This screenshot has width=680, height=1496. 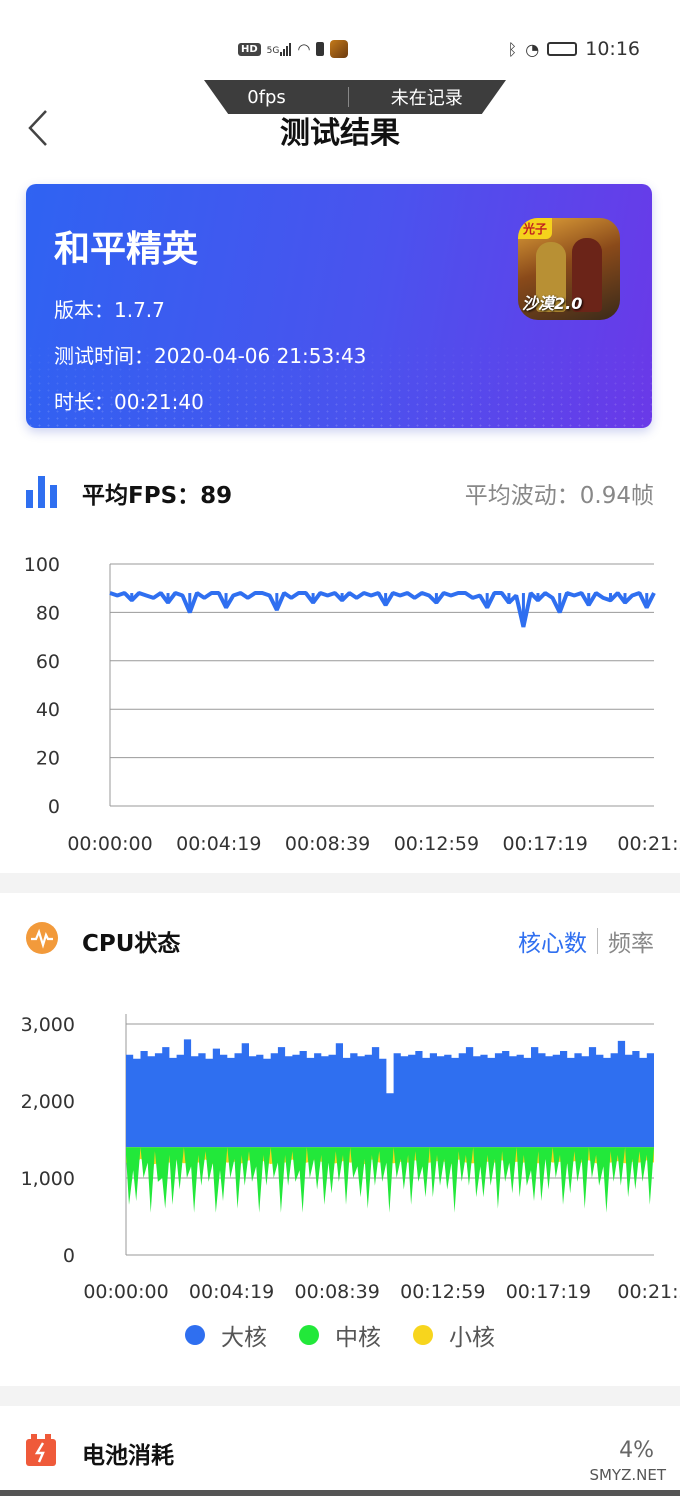 I want to click on cpu-legend: 大核 中核 小核, so click(x=340, y=1335).